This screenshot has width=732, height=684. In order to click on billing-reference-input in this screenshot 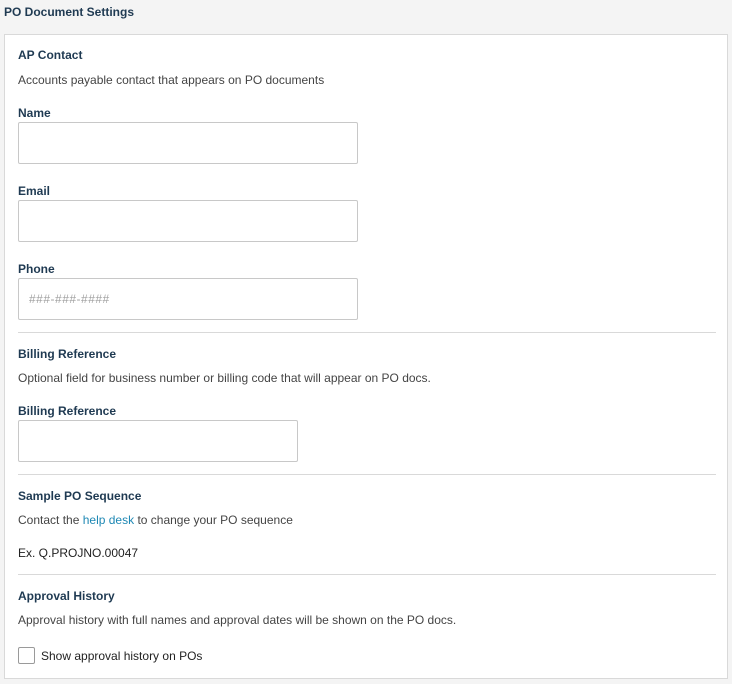, I will do `click(158, 441)`.